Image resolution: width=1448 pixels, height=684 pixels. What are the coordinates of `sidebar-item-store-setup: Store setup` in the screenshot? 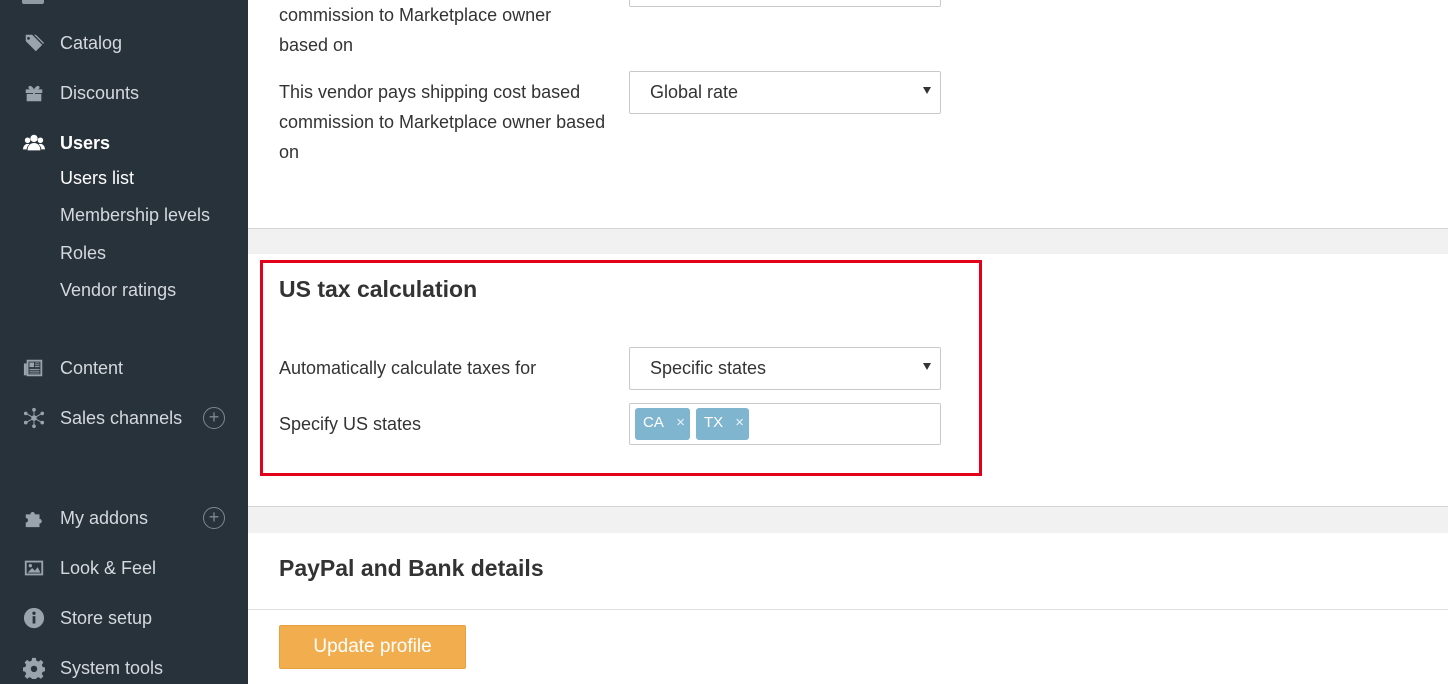 It's located at (124, 618).